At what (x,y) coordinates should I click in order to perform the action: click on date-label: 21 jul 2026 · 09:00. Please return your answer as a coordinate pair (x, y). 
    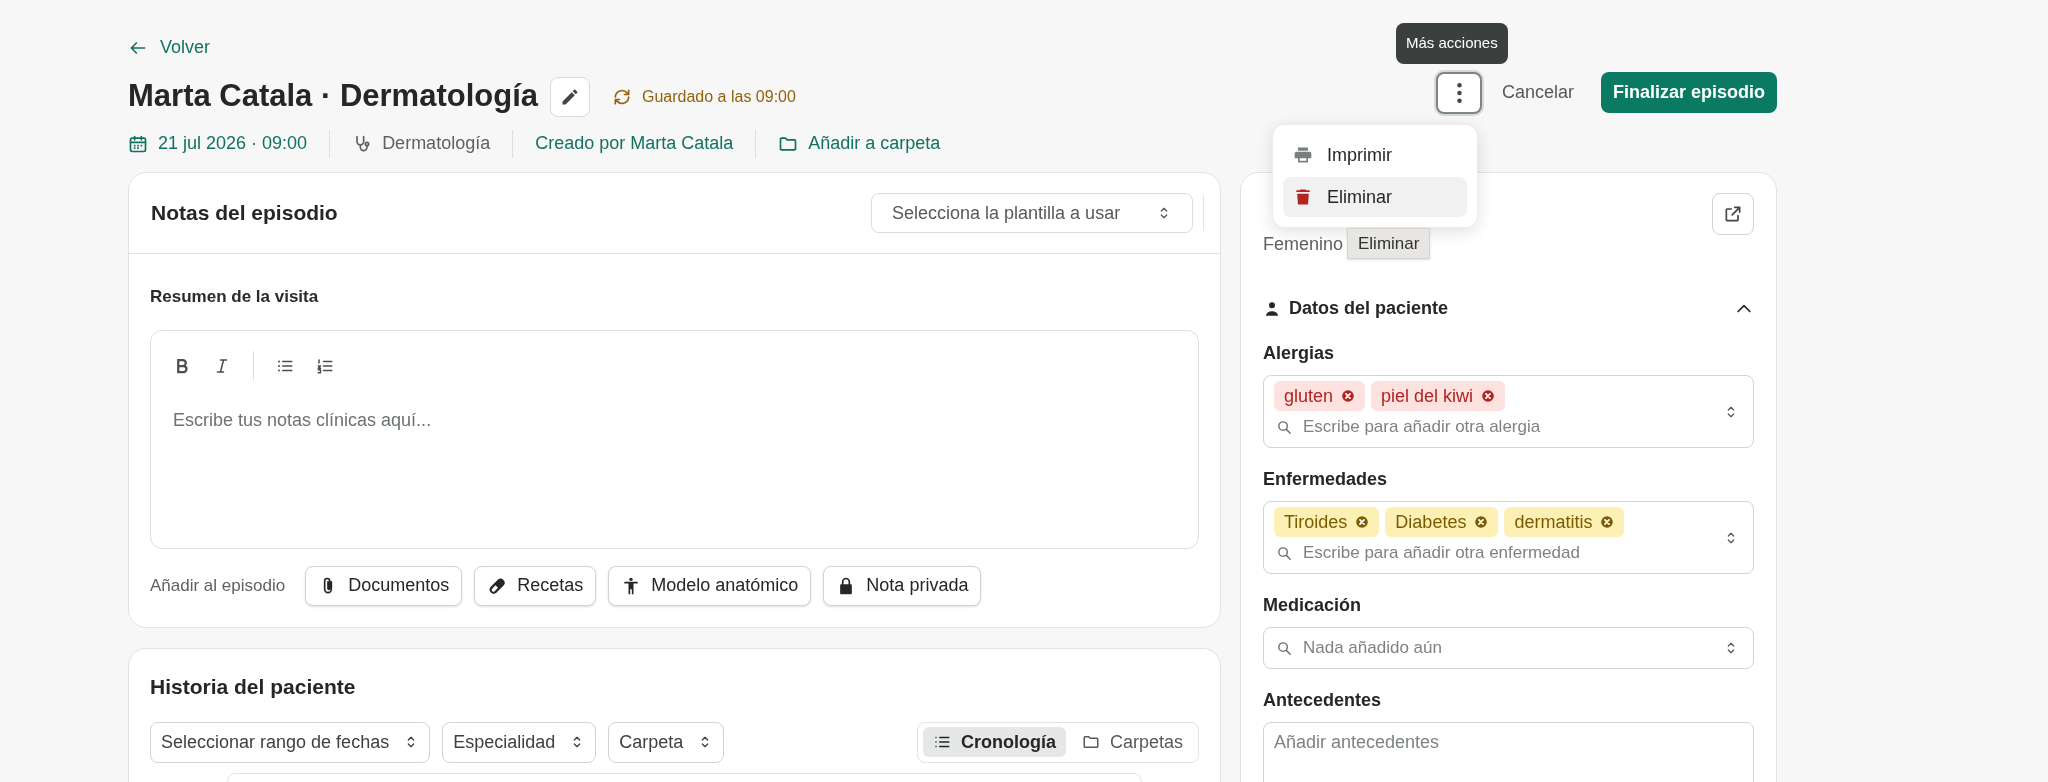
    Looking at the image, I should click on (233, 143).